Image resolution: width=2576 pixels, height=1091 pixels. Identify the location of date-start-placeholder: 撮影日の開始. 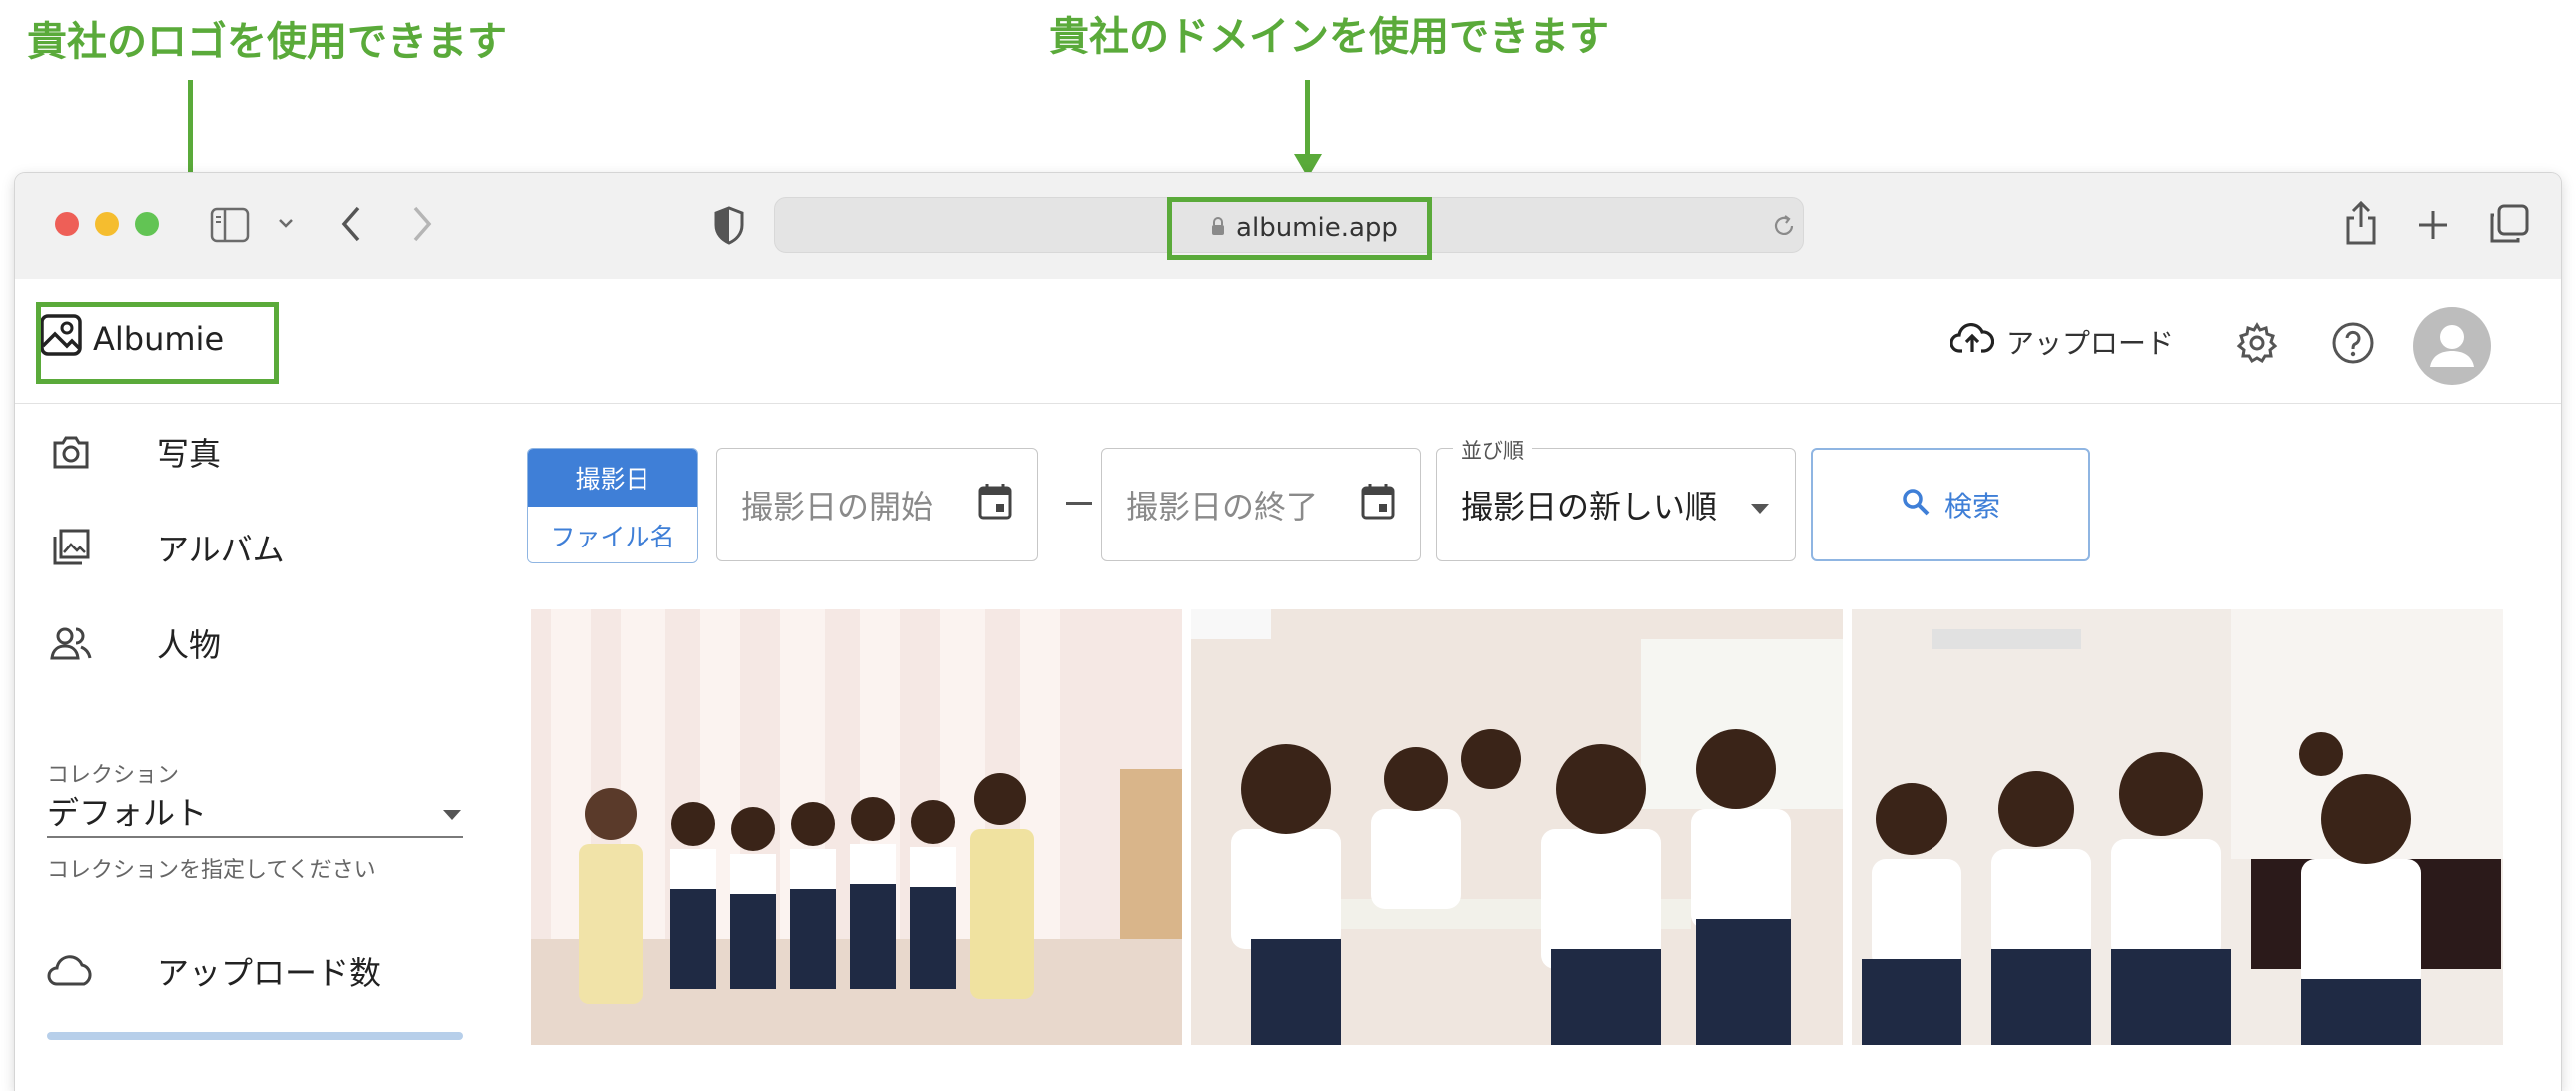
(837, 507).